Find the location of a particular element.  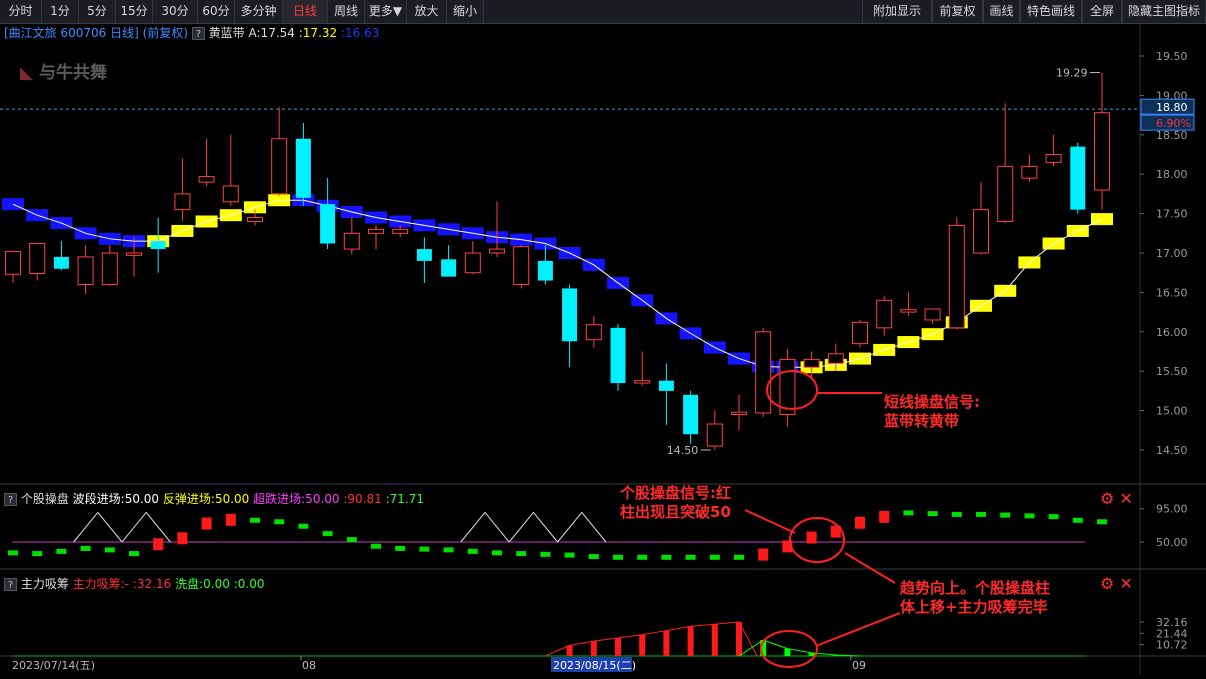

panel2-name: 个股操盘 is located at coordinates (44, 499).